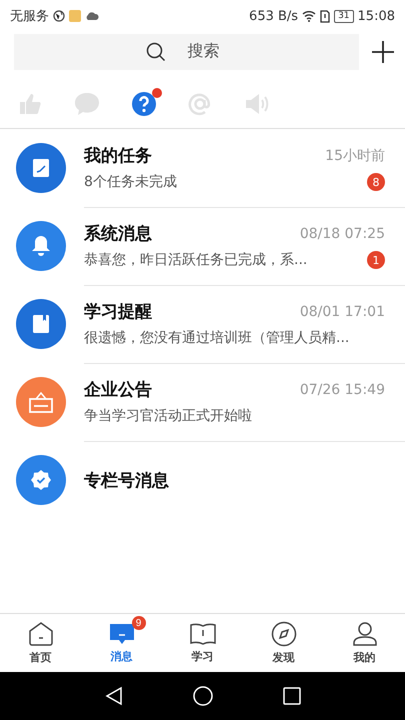 This screenshot has height=720, width=405. I want to click on chat-bubble-icon, so click(87, 104).